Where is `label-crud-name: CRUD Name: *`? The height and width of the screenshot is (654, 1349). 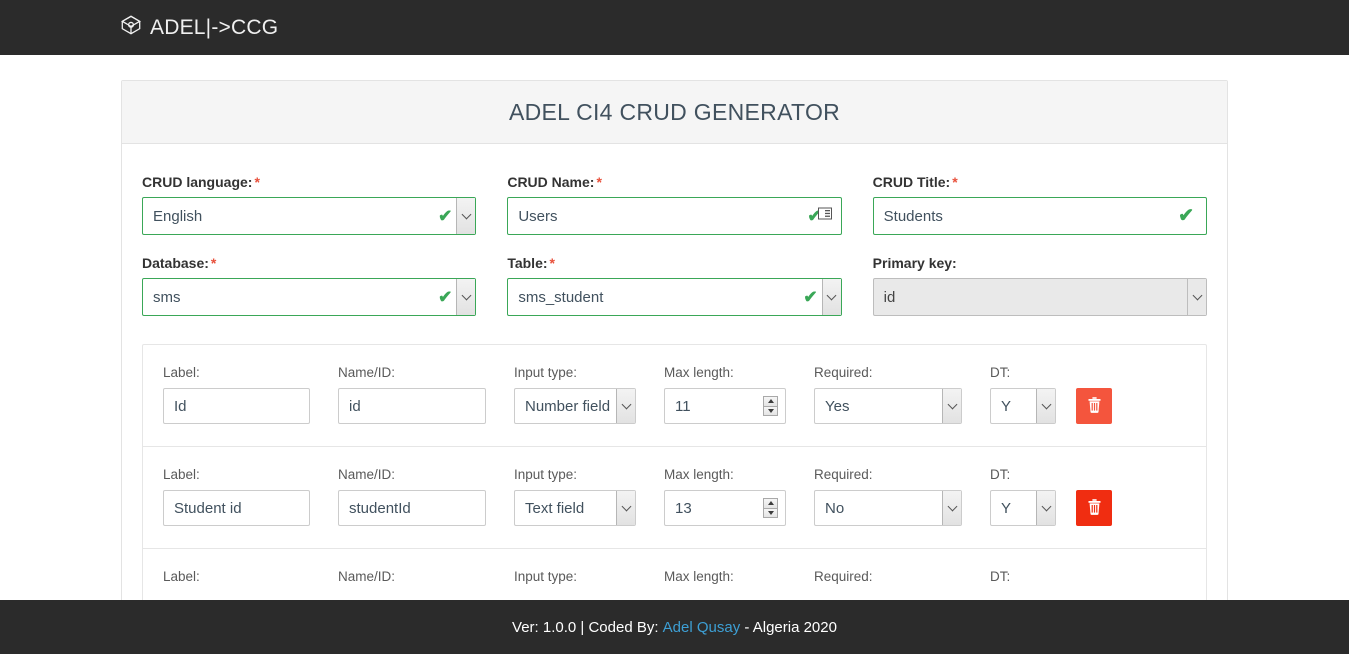
label-crud-name: CRUD Name: * is located at coordinates (674, 182).